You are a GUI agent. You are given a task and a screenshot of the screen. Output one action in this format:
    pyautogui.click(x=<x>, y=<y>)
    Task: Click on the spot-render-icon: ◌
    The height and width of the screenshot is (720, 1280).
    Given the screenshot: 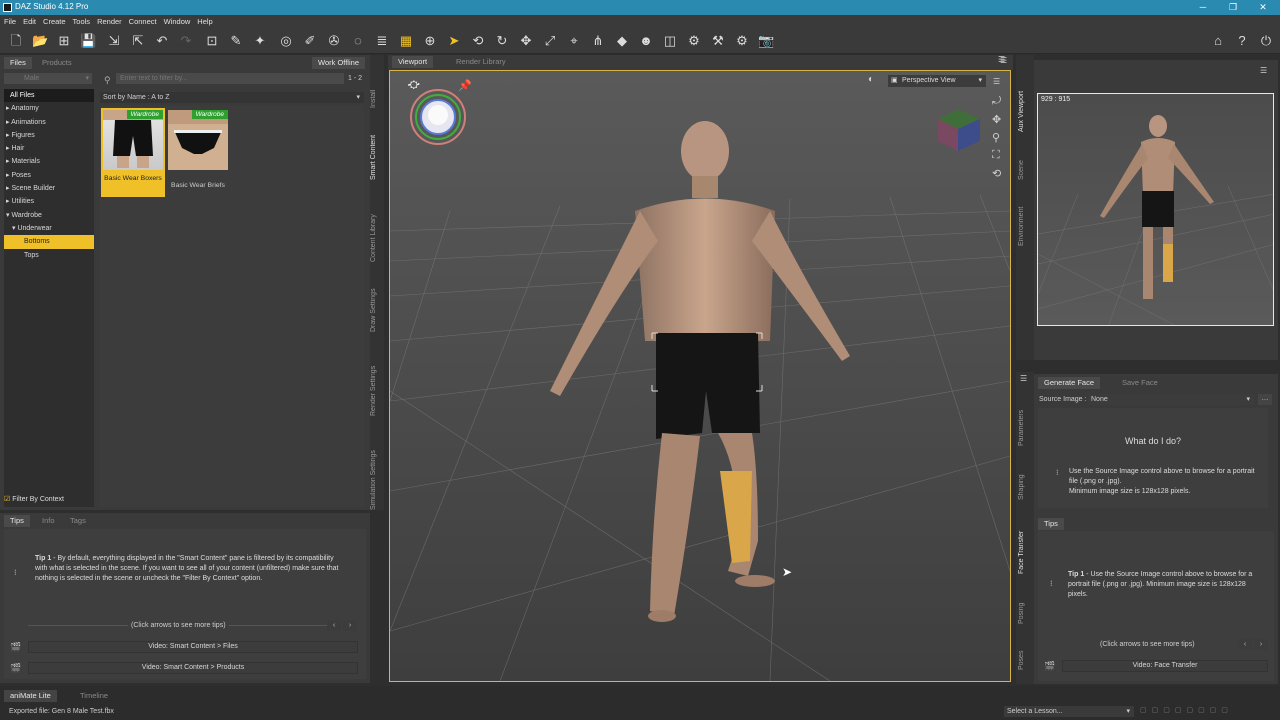 What is the action you would take?
    pyautogui.click(x=358, y=41)
    